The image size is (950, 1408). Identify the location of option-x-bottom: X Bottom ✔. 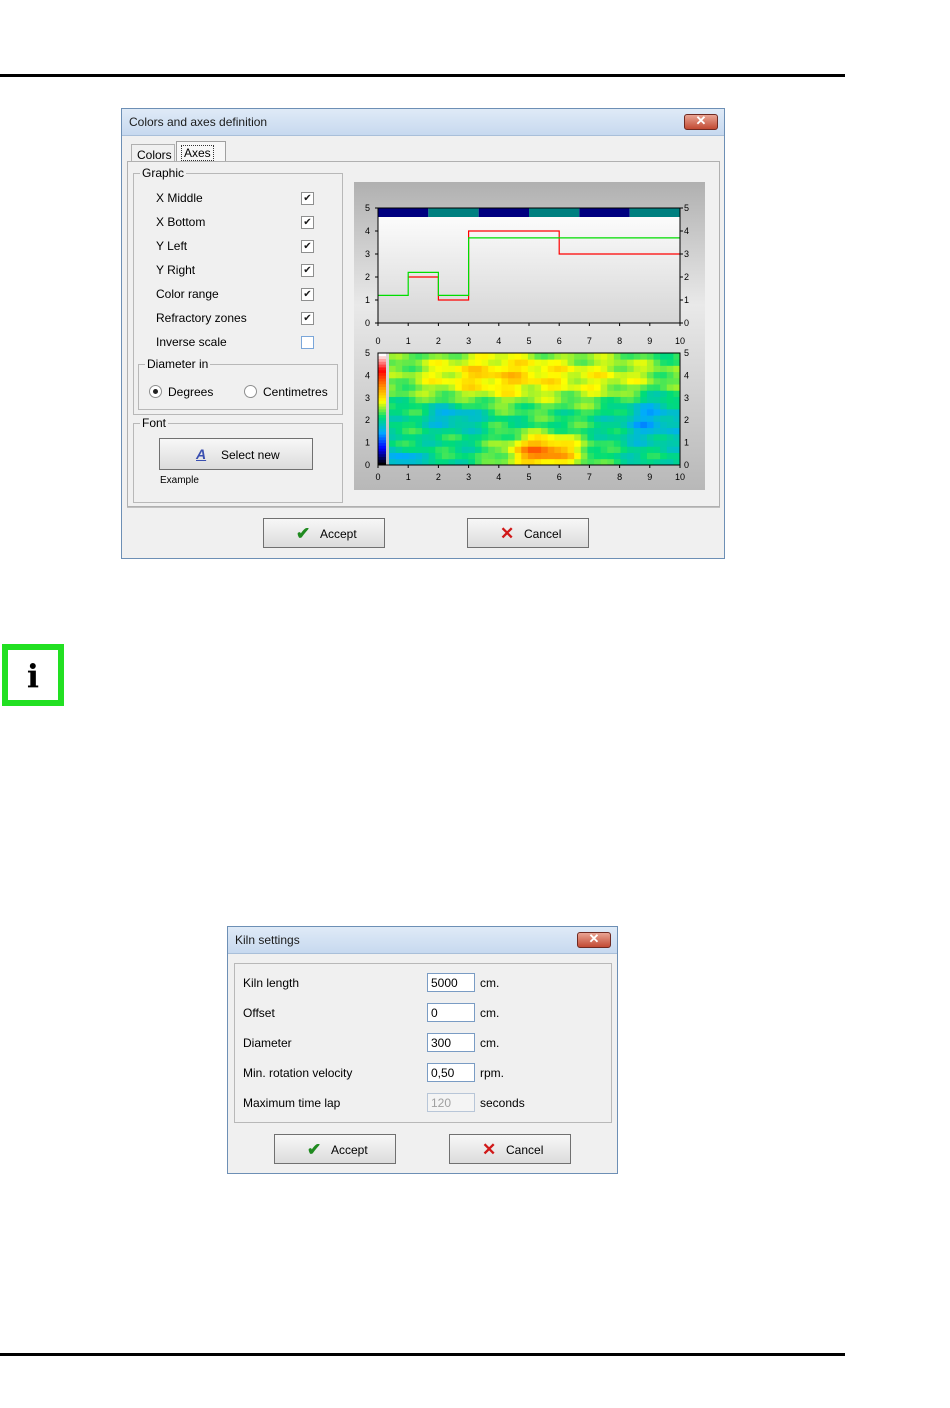
(234, 223).